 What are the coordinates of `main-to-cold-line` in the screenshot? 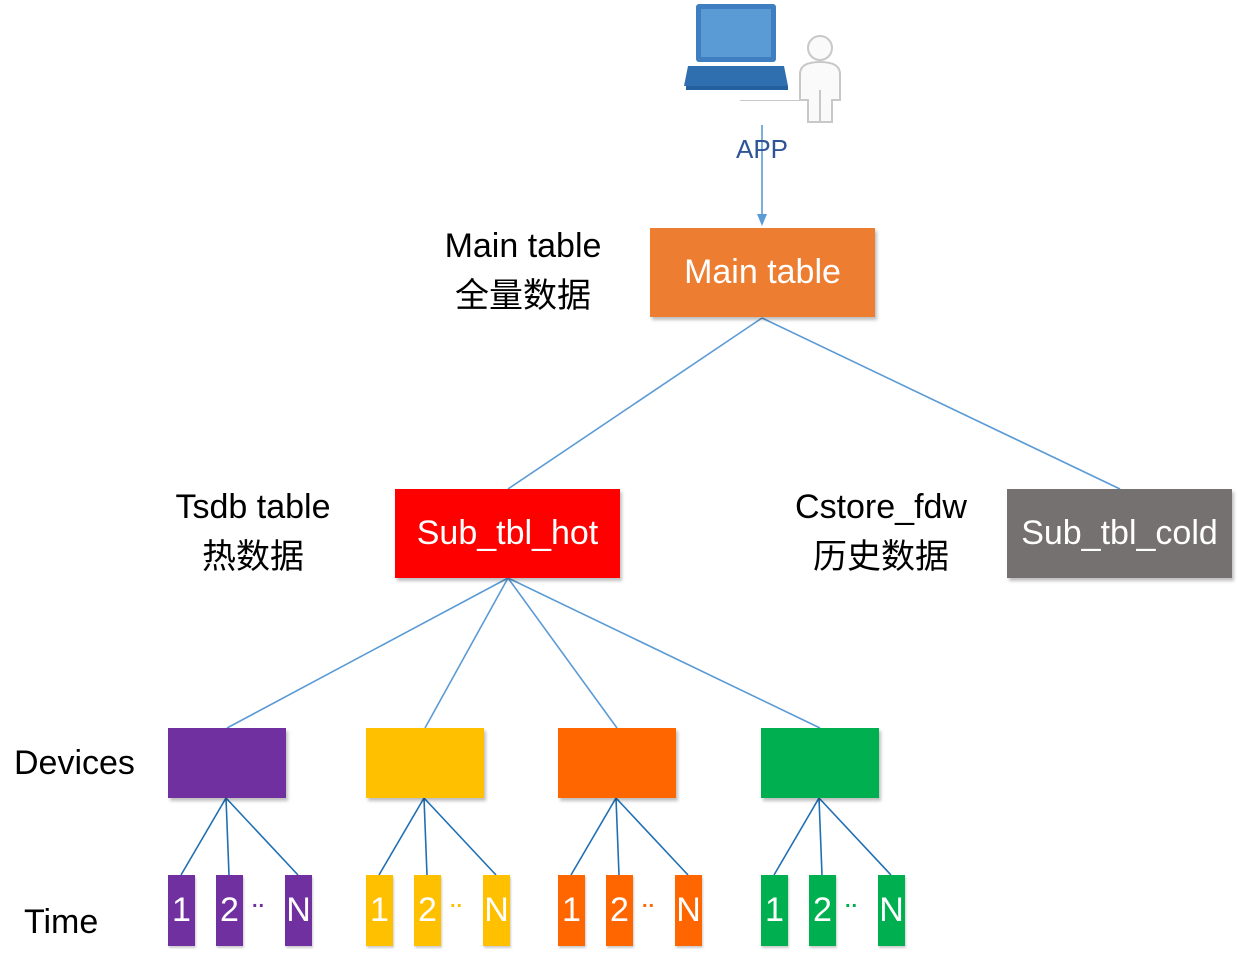 It's located at (941, 403).